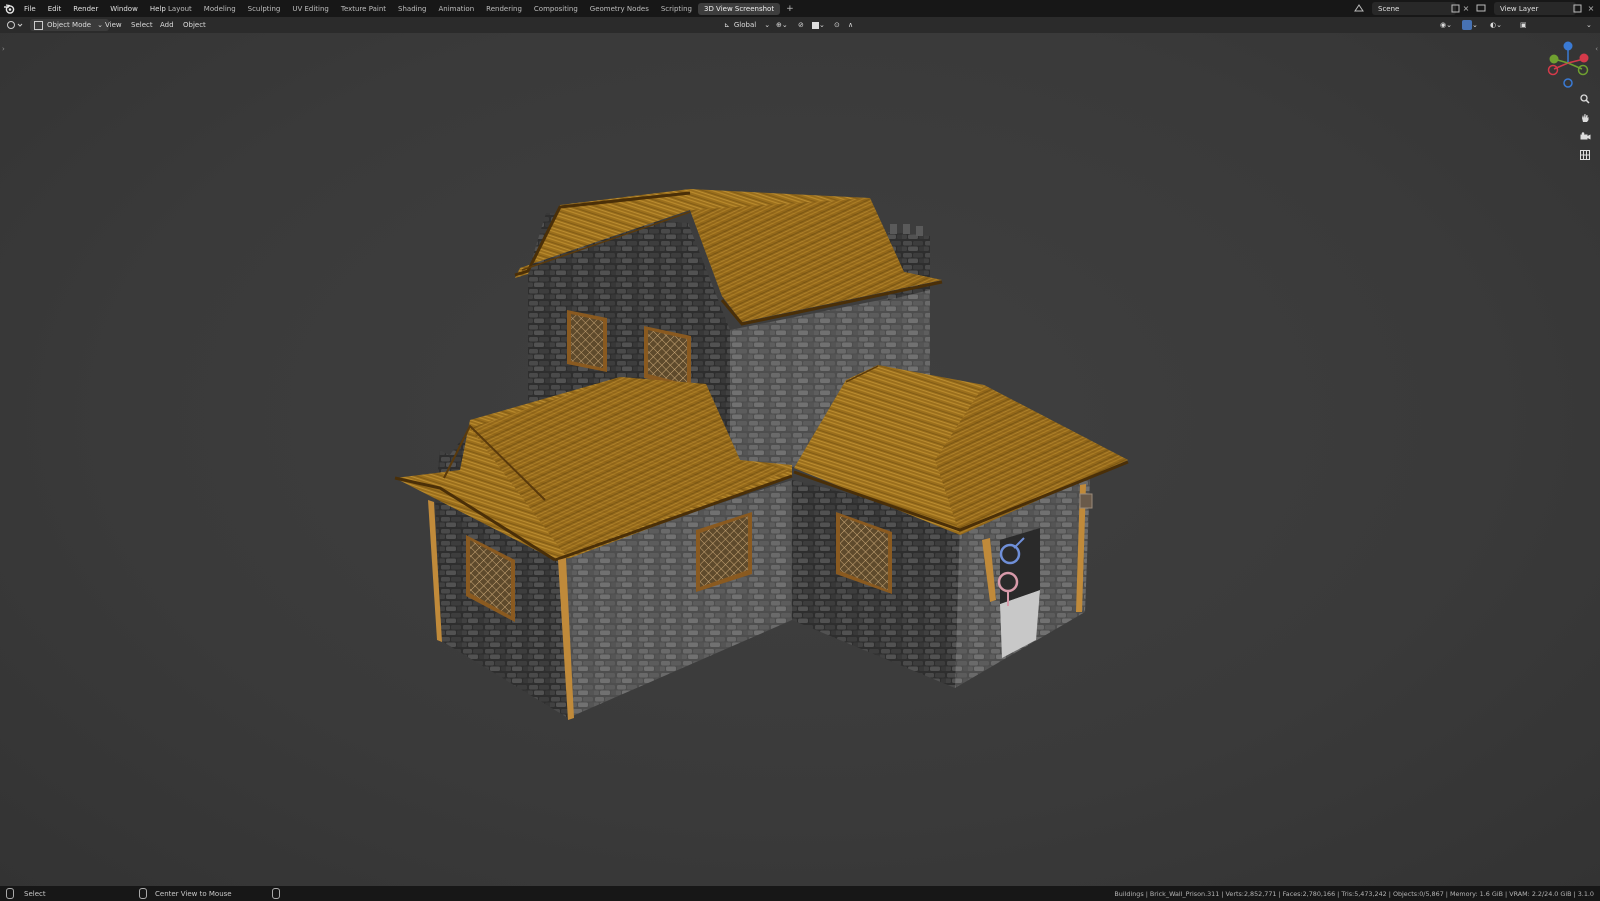  What do you see at coordinates (801, 25) in the screenshot?
I see `snap-toggle-icon: ⊘` at bounding box center [801, 25].